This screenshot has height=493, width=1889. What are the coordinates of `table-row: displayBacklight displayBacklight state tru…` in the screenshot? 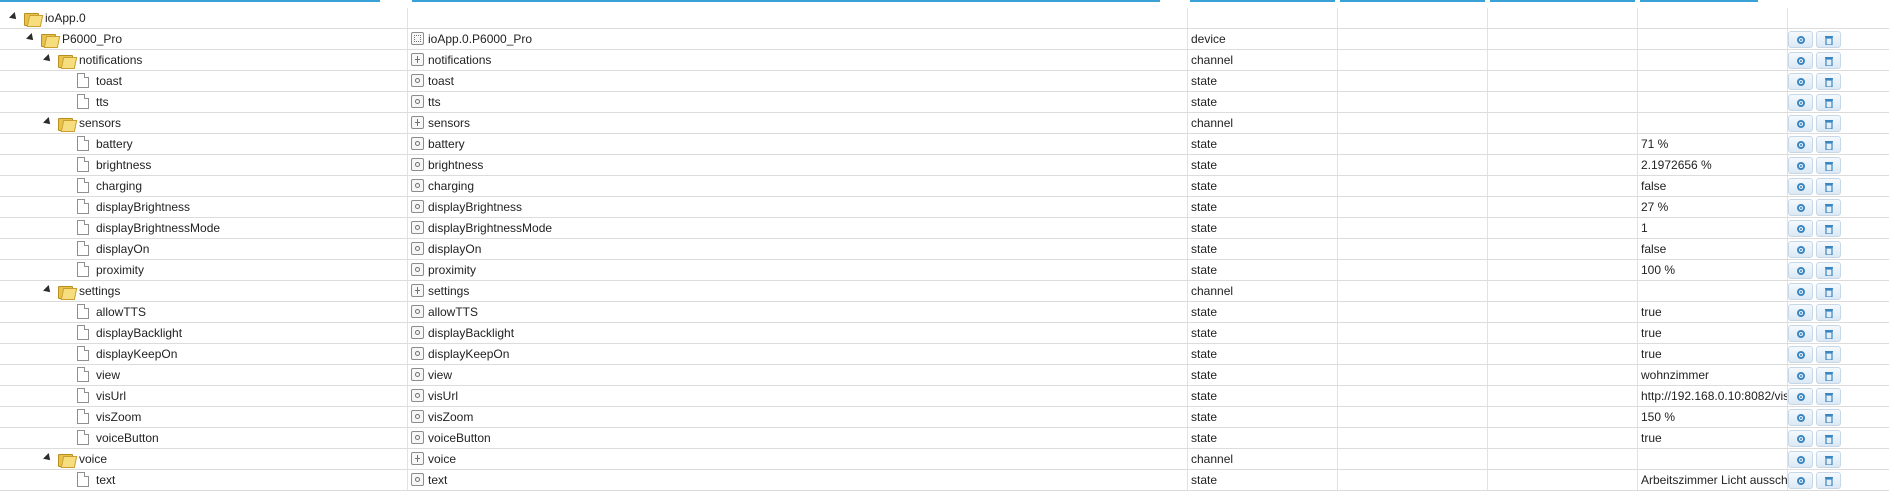 It's located at (944, 333).